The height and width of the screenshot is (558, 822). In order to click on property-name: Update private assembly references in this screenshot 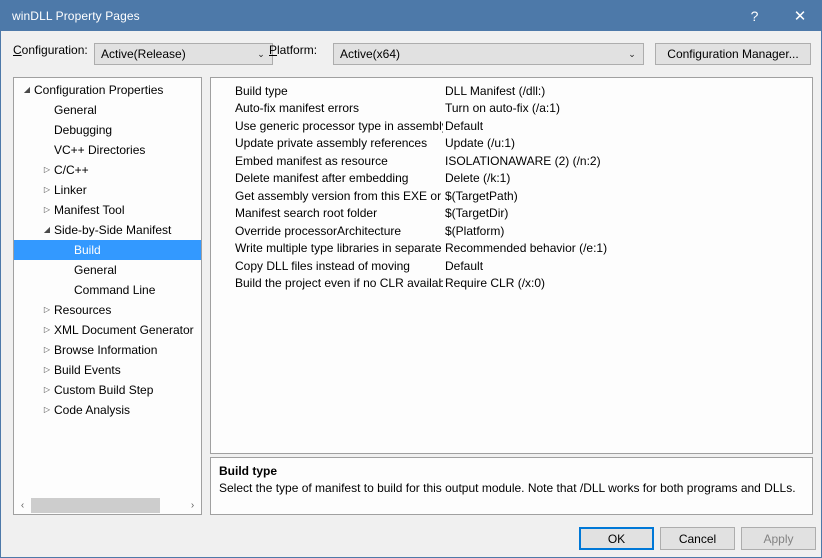, I will do `click(331, 143)`.